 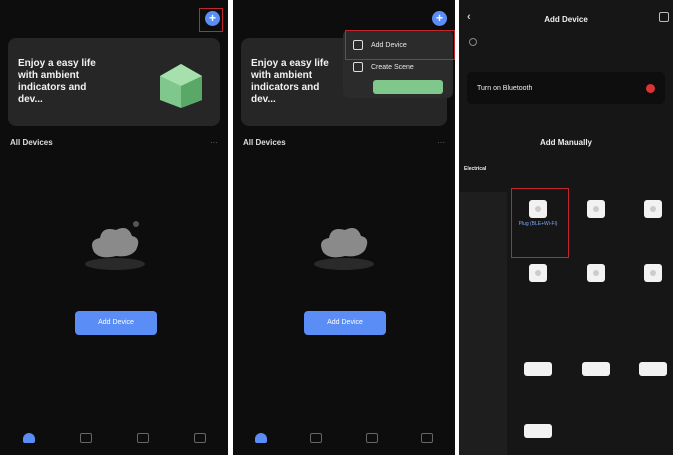 I want to click on scan-icon, so click(x=664, y=17).